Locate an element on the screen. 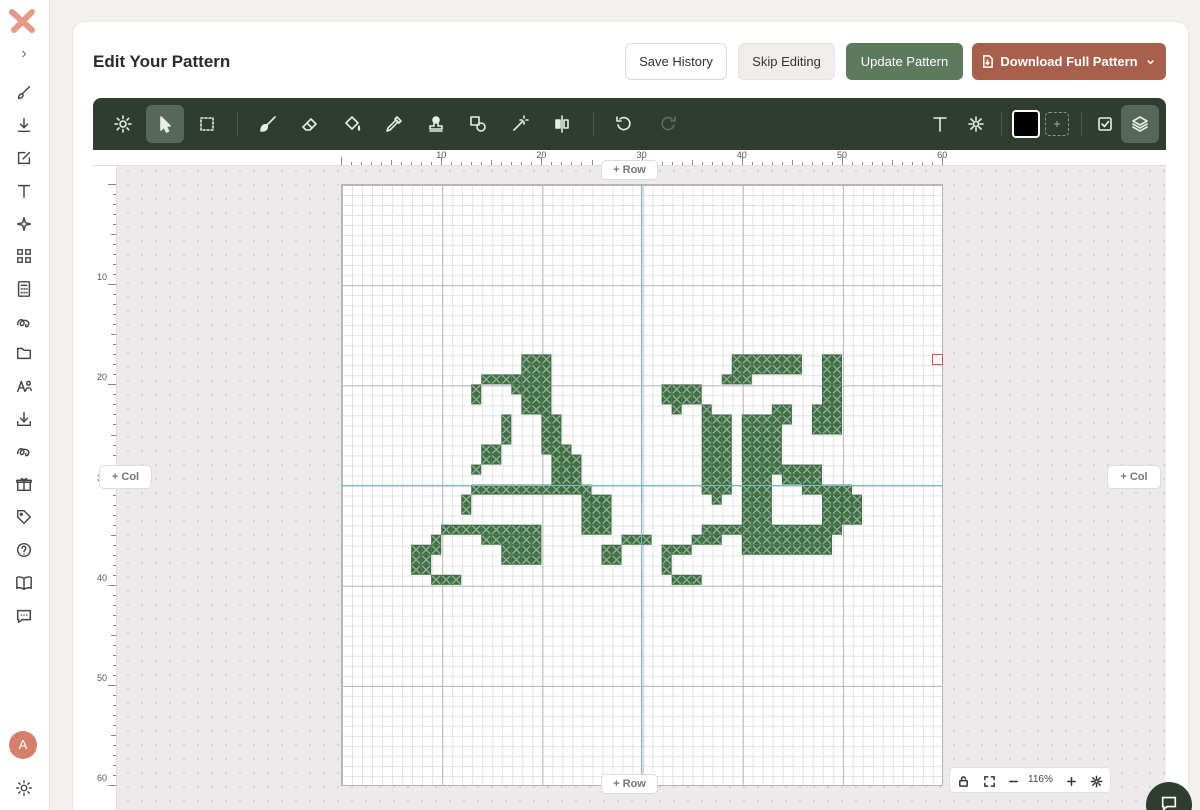 The height and width of the screenshot is (810, 1200). magic-wand-tool-icon is located at coordinates (520, 124).